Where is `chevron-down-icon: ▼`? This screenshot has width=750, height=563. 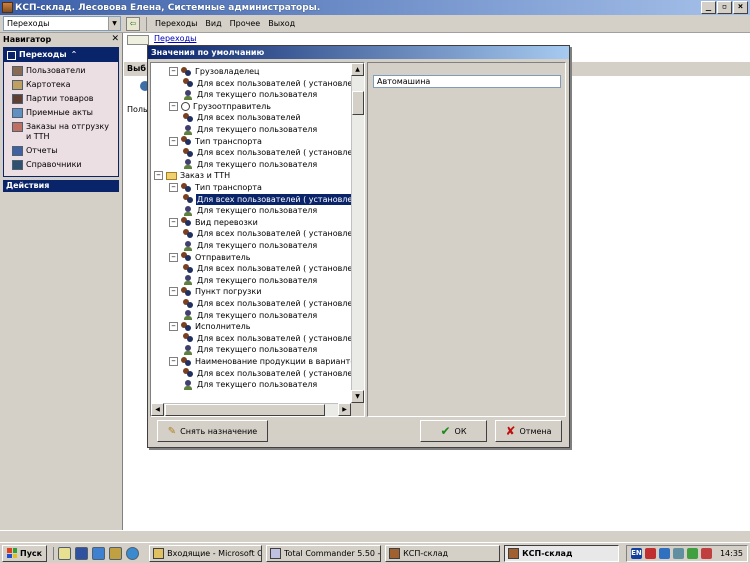 chevron-down-icon: ▼ is located at coordinates (114, 23).